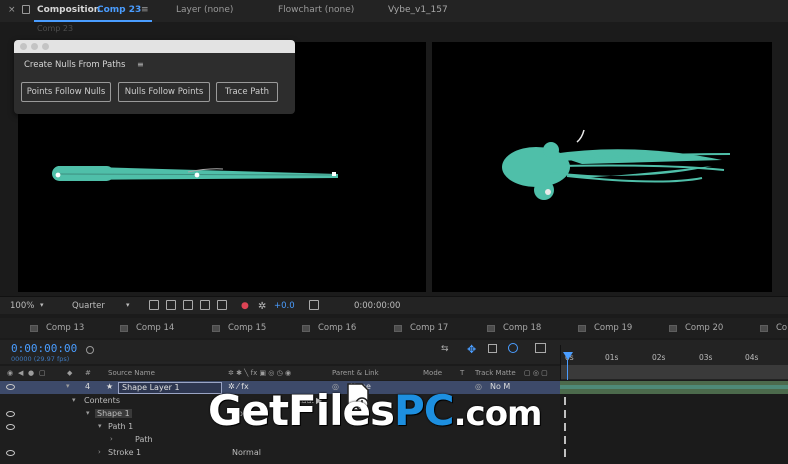 Image resolution: width=788 pixels, height=464 pixels. What do you see at coordinates (492, 348) in the screenshot?
I see `frame-blending-icon` at bounding box center [492, 348].